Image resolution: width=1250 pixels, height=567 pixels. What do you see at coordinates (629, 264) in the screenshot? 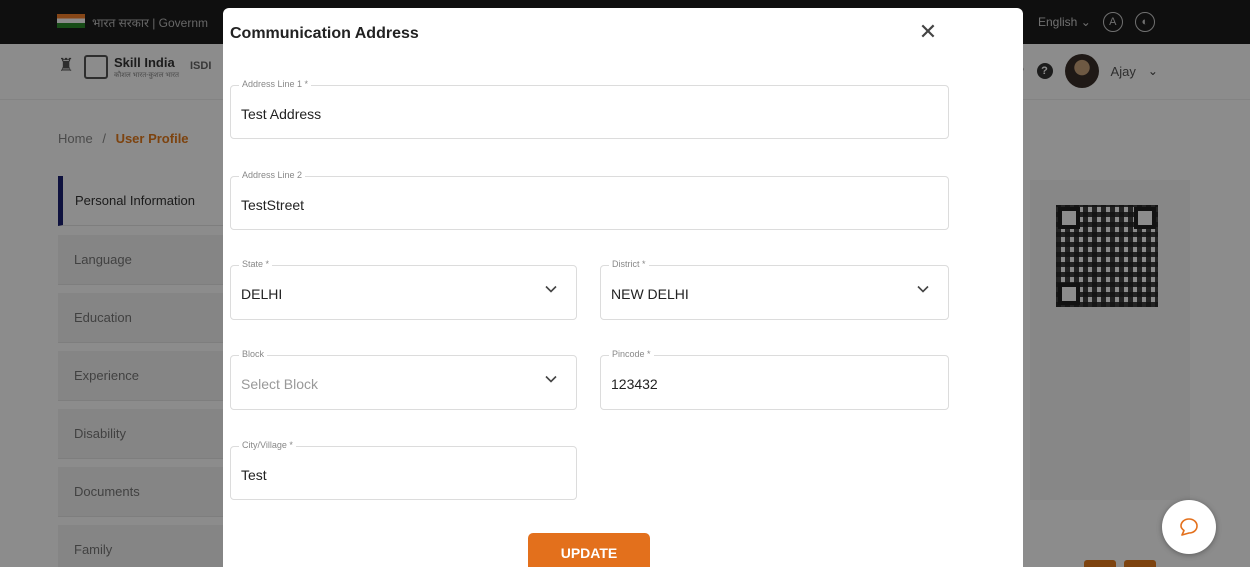
I see `district-label: District *` at bounding box center [629, 264].